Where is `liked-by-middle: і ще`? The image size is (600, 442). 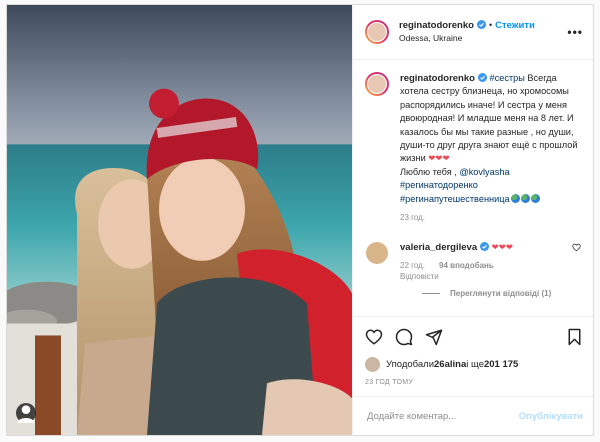
liked-by-middle: і ще is located at coordinates (475, 364).